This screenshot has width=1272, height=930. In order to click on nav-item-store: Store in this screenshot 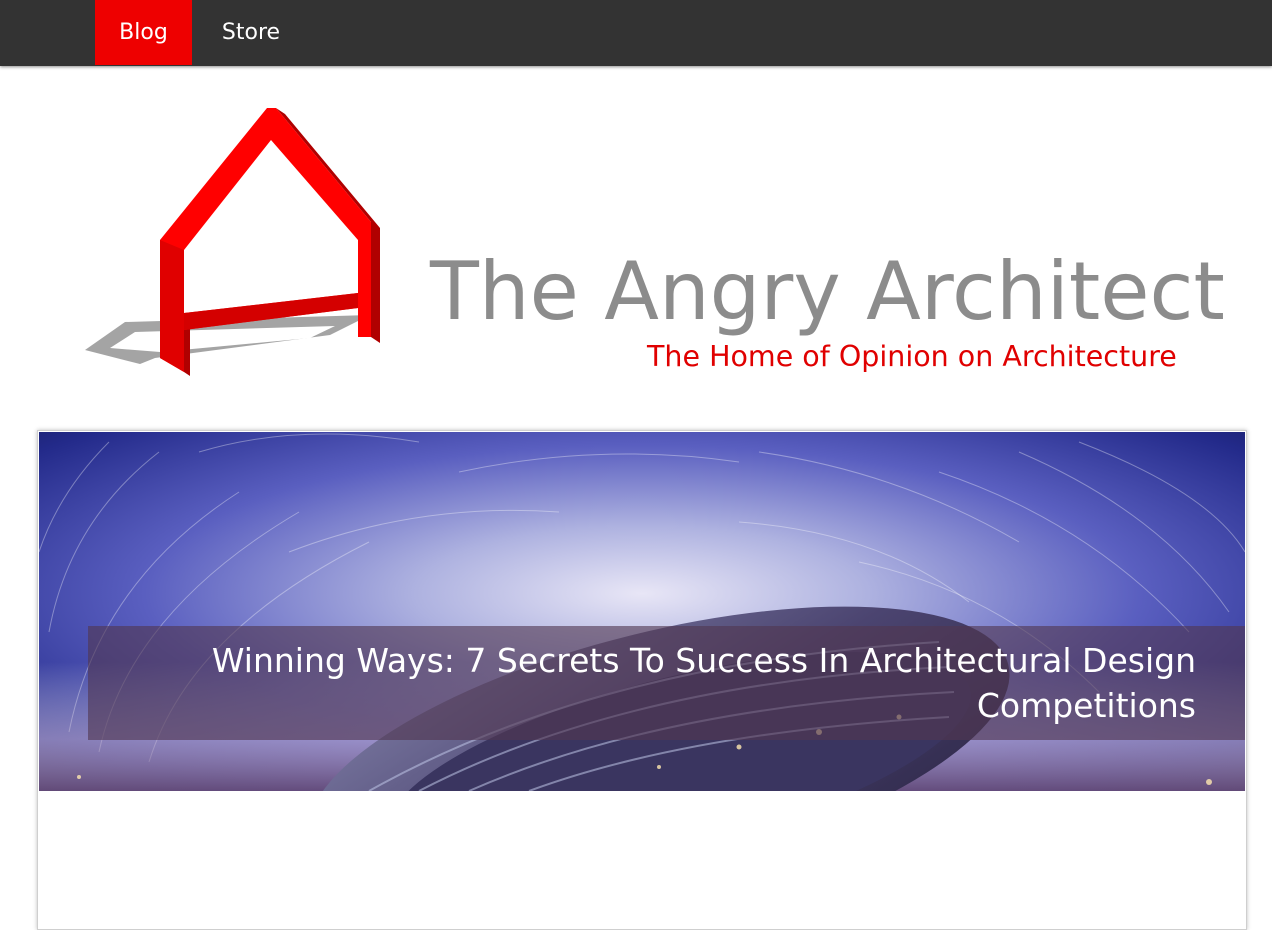, I will do `click(251, 32)`.